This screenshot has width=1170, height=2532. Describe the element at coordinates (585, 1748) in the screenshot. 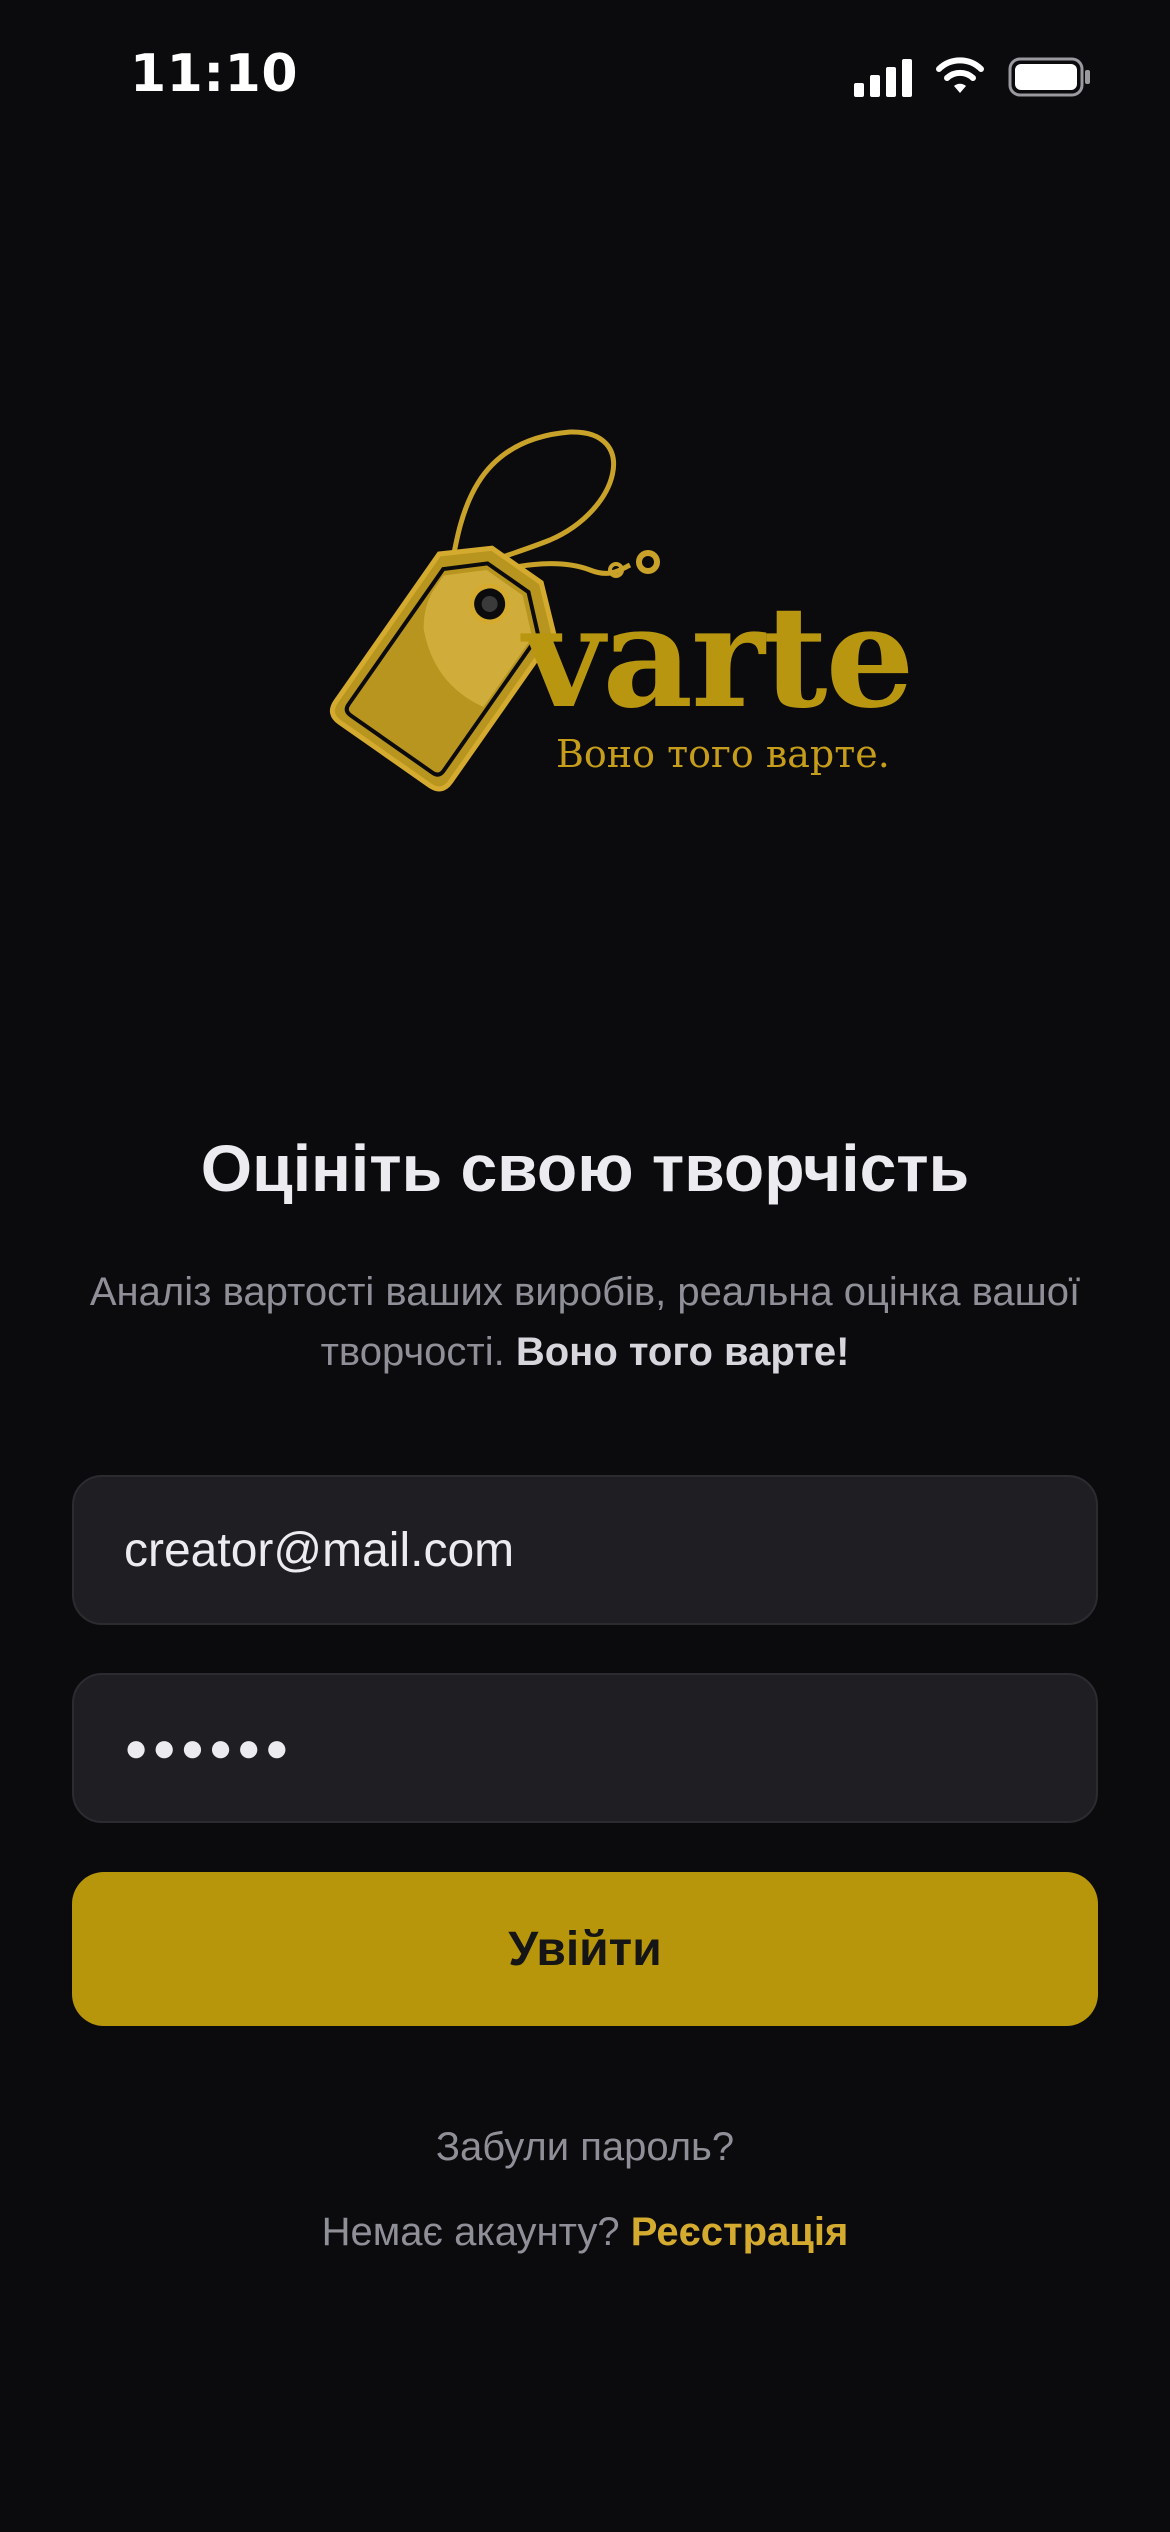

I see `password-field: ●●●●●●` at that location.